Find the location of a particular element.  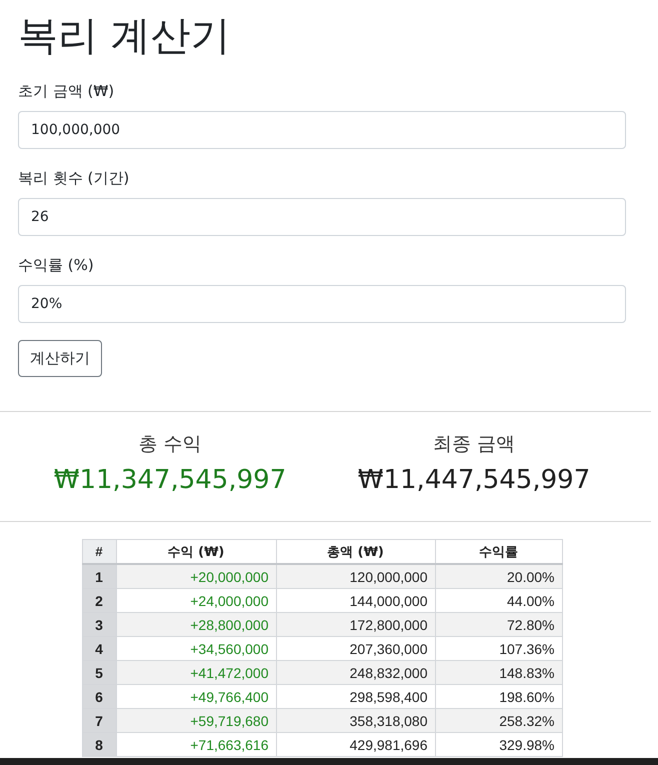

table-cell: 198.60% is located at coordinates (498, 696).